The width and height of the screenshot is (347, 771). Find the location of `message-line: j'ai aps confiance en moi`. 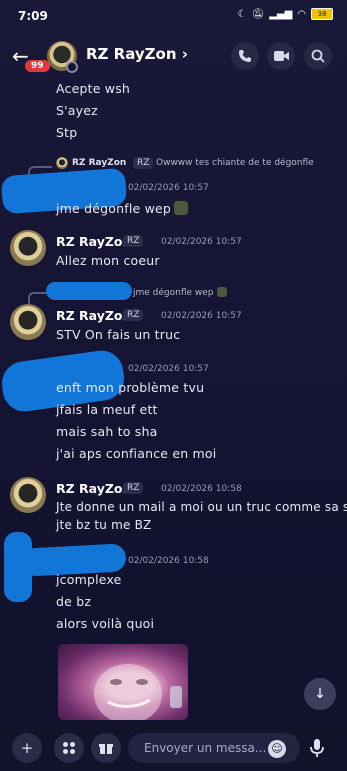

message-line: j'ai aps confiance en moi is located at coordinates (136, 453).